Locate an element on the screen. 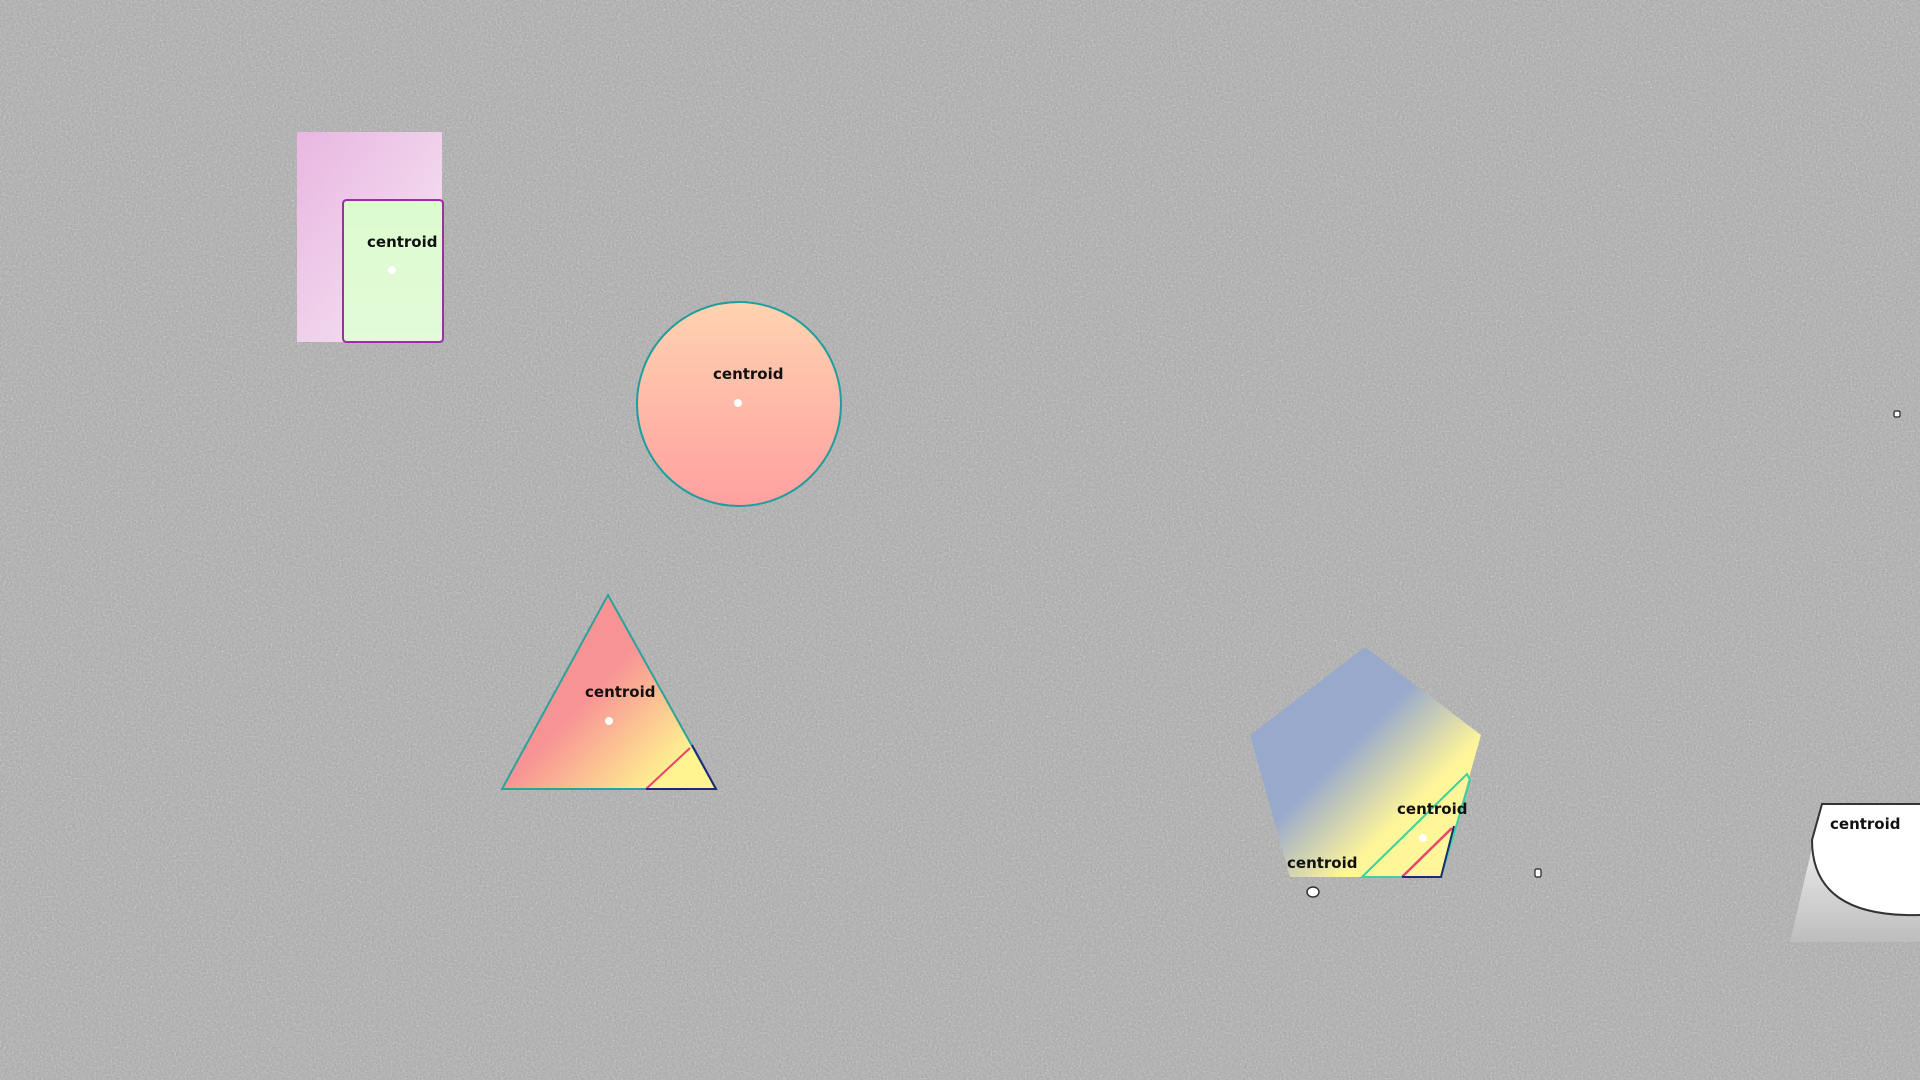 The width and height of the screenshot is (1920, 1080). triangle-centroid-label: centroid is located at coordinates (620, 692).